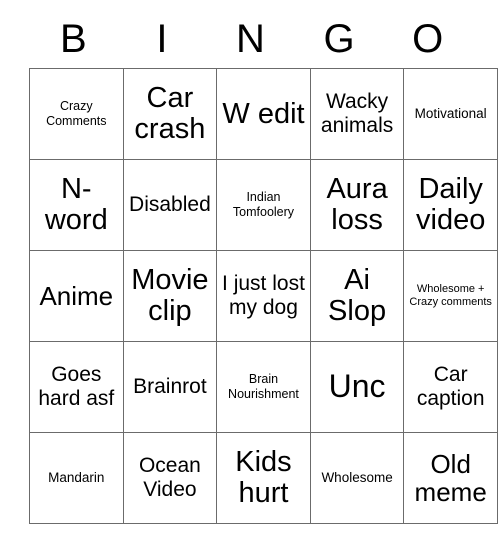 Image resolution: width=500 pixels, height=544 pixels. What do you see at coordinates (428, 39) in the screenshot?
I see `bingo-header-letter-o: O` at bounding box center [428, 39].